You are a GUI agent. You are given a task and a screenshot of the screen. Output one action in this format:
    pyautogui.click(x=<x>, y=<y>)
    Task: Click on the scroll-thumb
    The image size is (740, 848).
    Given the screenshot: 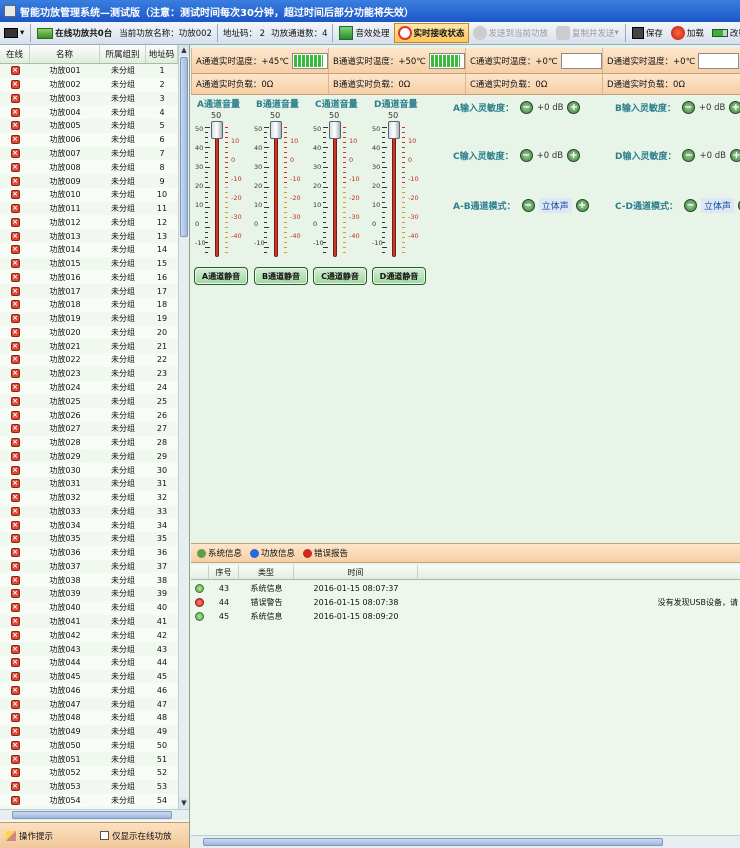 What is the action you would take?
    pyautogui.click(x=184, y=147)
    